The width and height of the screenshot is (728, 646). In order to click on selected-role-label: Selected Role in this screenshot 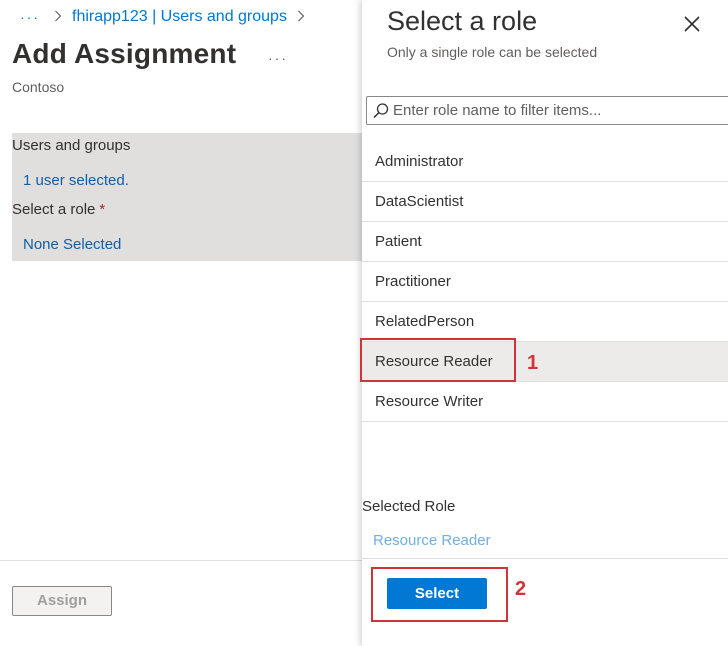, I will do `click(409, 506)`.